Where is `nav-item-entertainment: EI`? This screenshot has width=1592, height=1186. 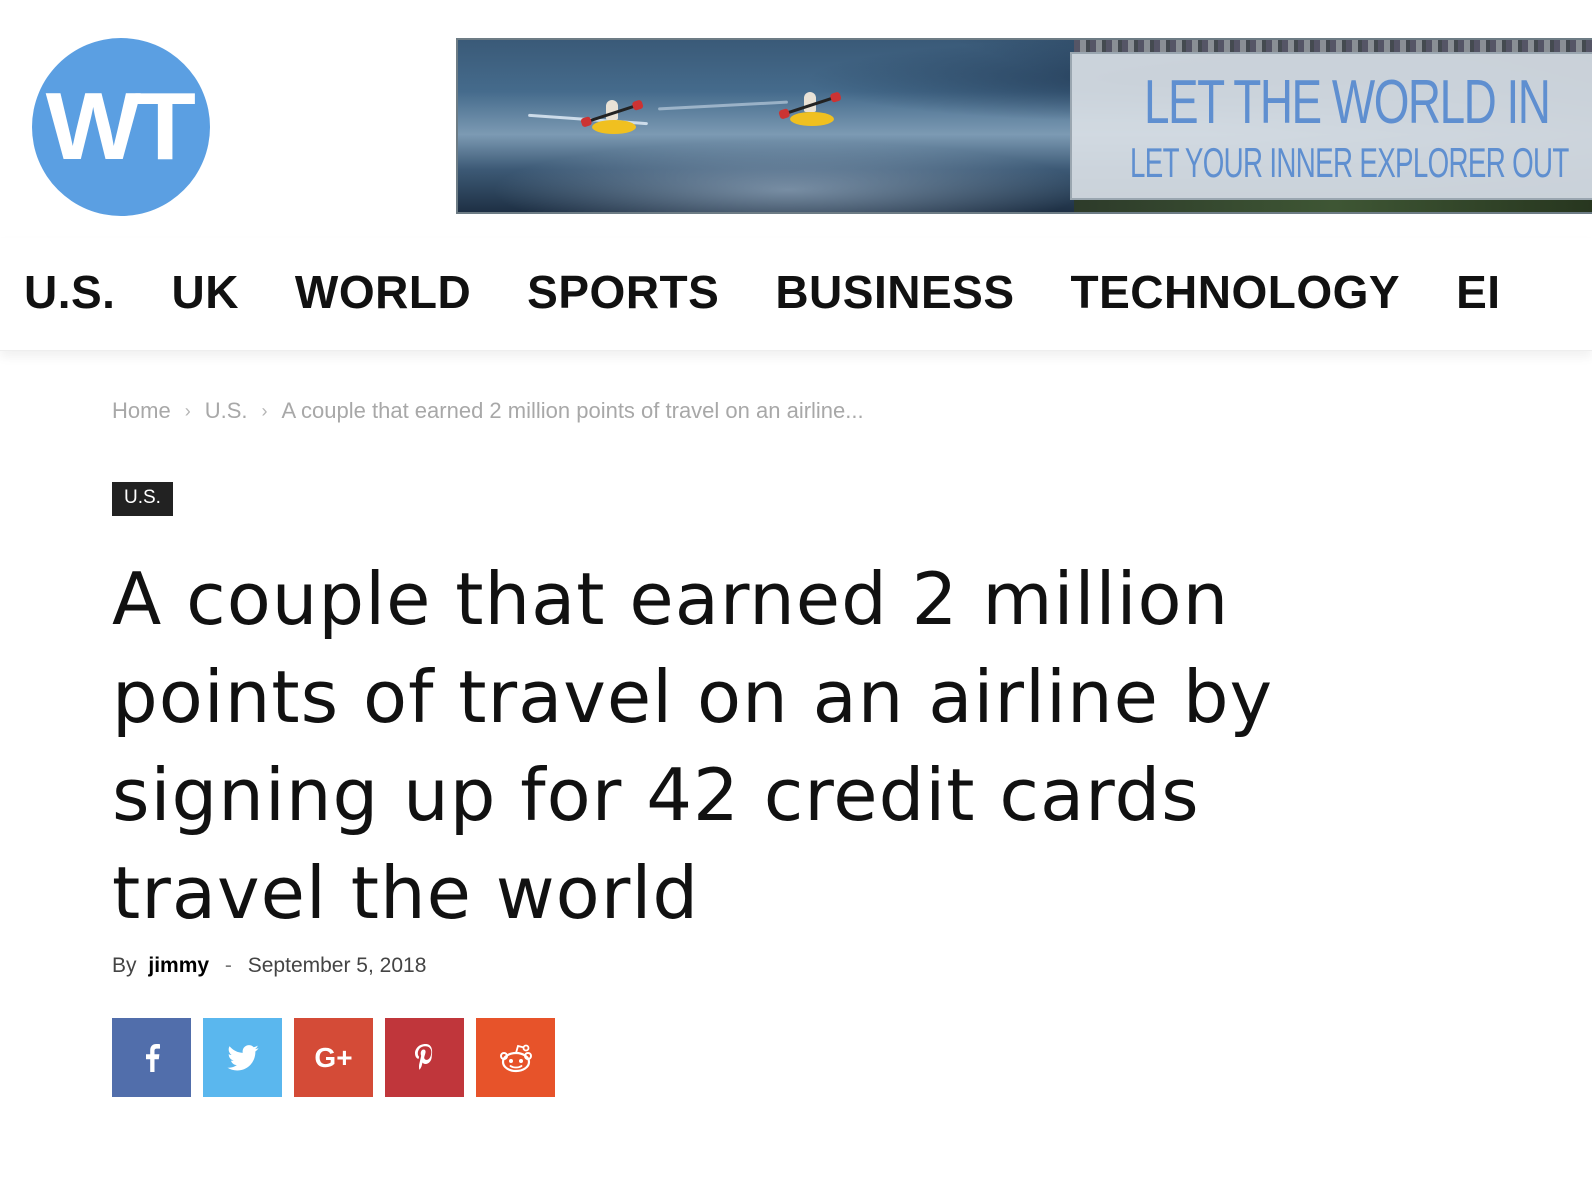 nav-item-entertainment: EI is located at coordinates (1478, 292).